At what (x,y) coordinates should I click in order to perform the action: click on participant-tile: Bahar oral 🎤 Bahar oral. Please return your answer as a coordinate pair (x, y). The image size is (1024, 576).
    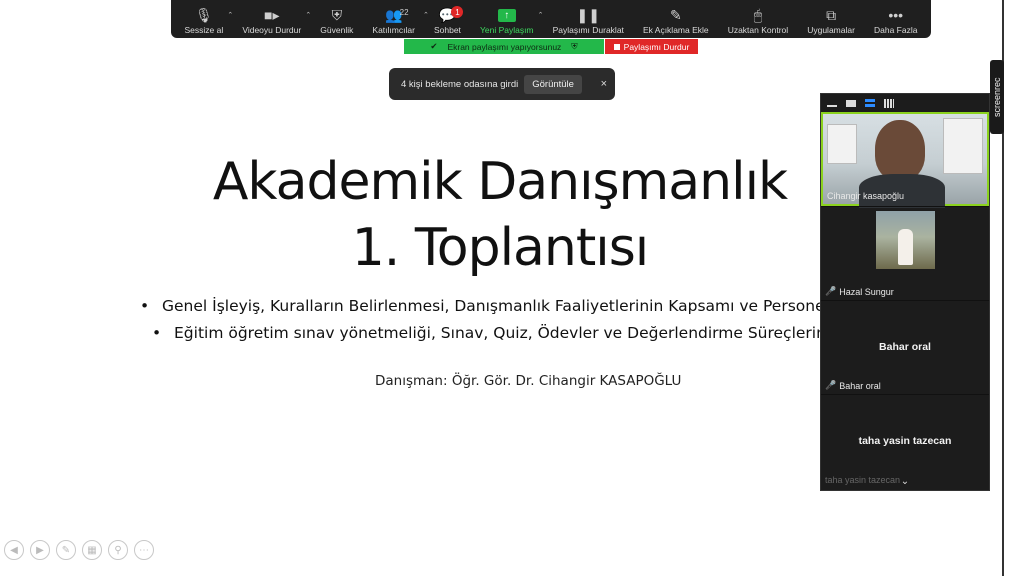
    Looking at the image, I should click on (905, 347).